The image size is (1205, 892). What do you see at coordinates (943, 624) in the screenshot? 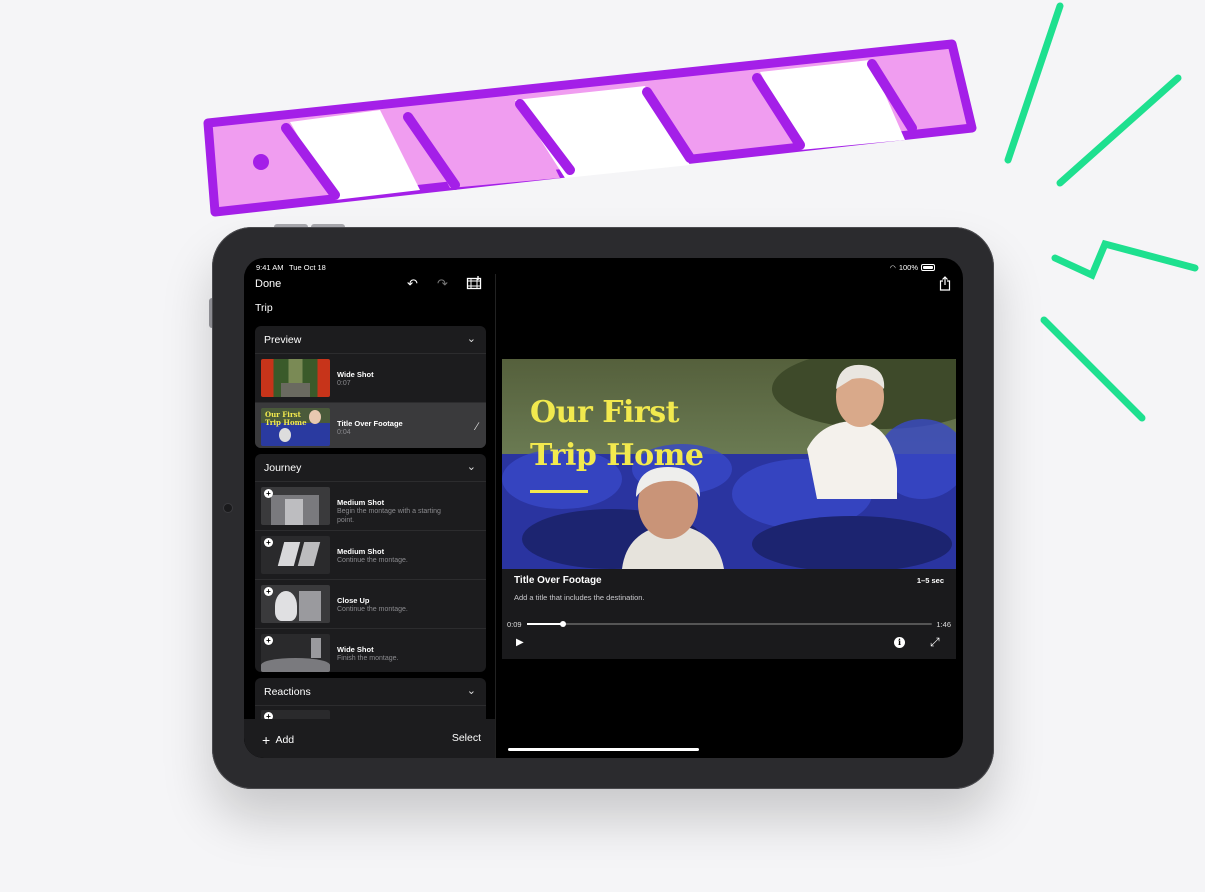
I see `total-time: 1:46` at bounding box center [943, 624].